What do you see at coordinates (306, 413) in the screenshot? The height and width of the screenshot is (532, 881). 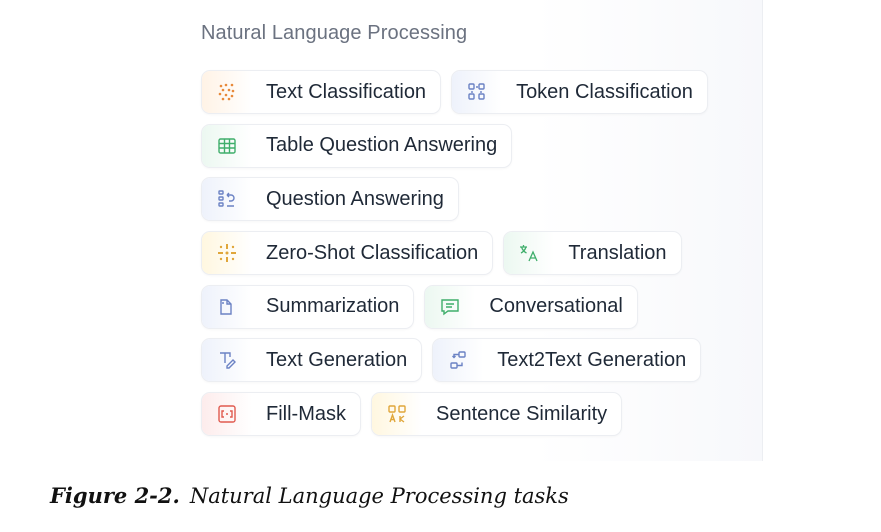 I see `task-label: Fill-Mask` at bounding box center [306, 413].